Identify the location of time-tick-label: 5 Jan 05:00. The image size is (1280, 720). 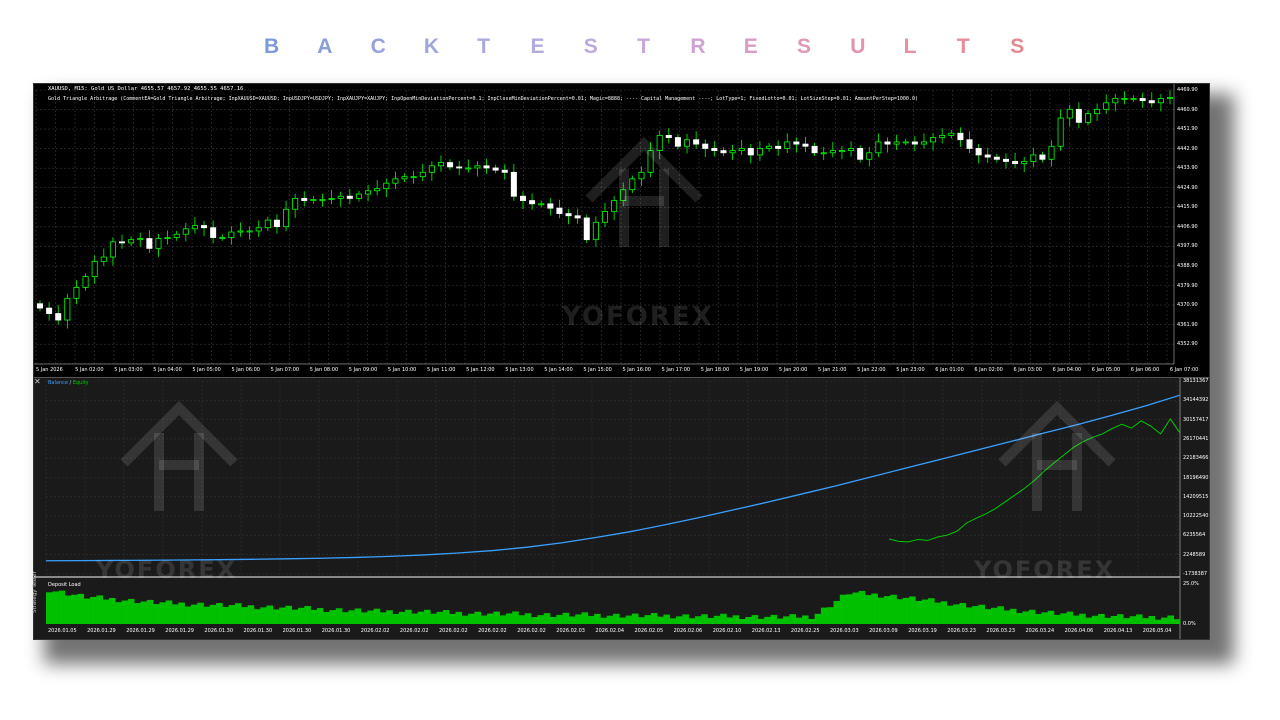
(206, 370).